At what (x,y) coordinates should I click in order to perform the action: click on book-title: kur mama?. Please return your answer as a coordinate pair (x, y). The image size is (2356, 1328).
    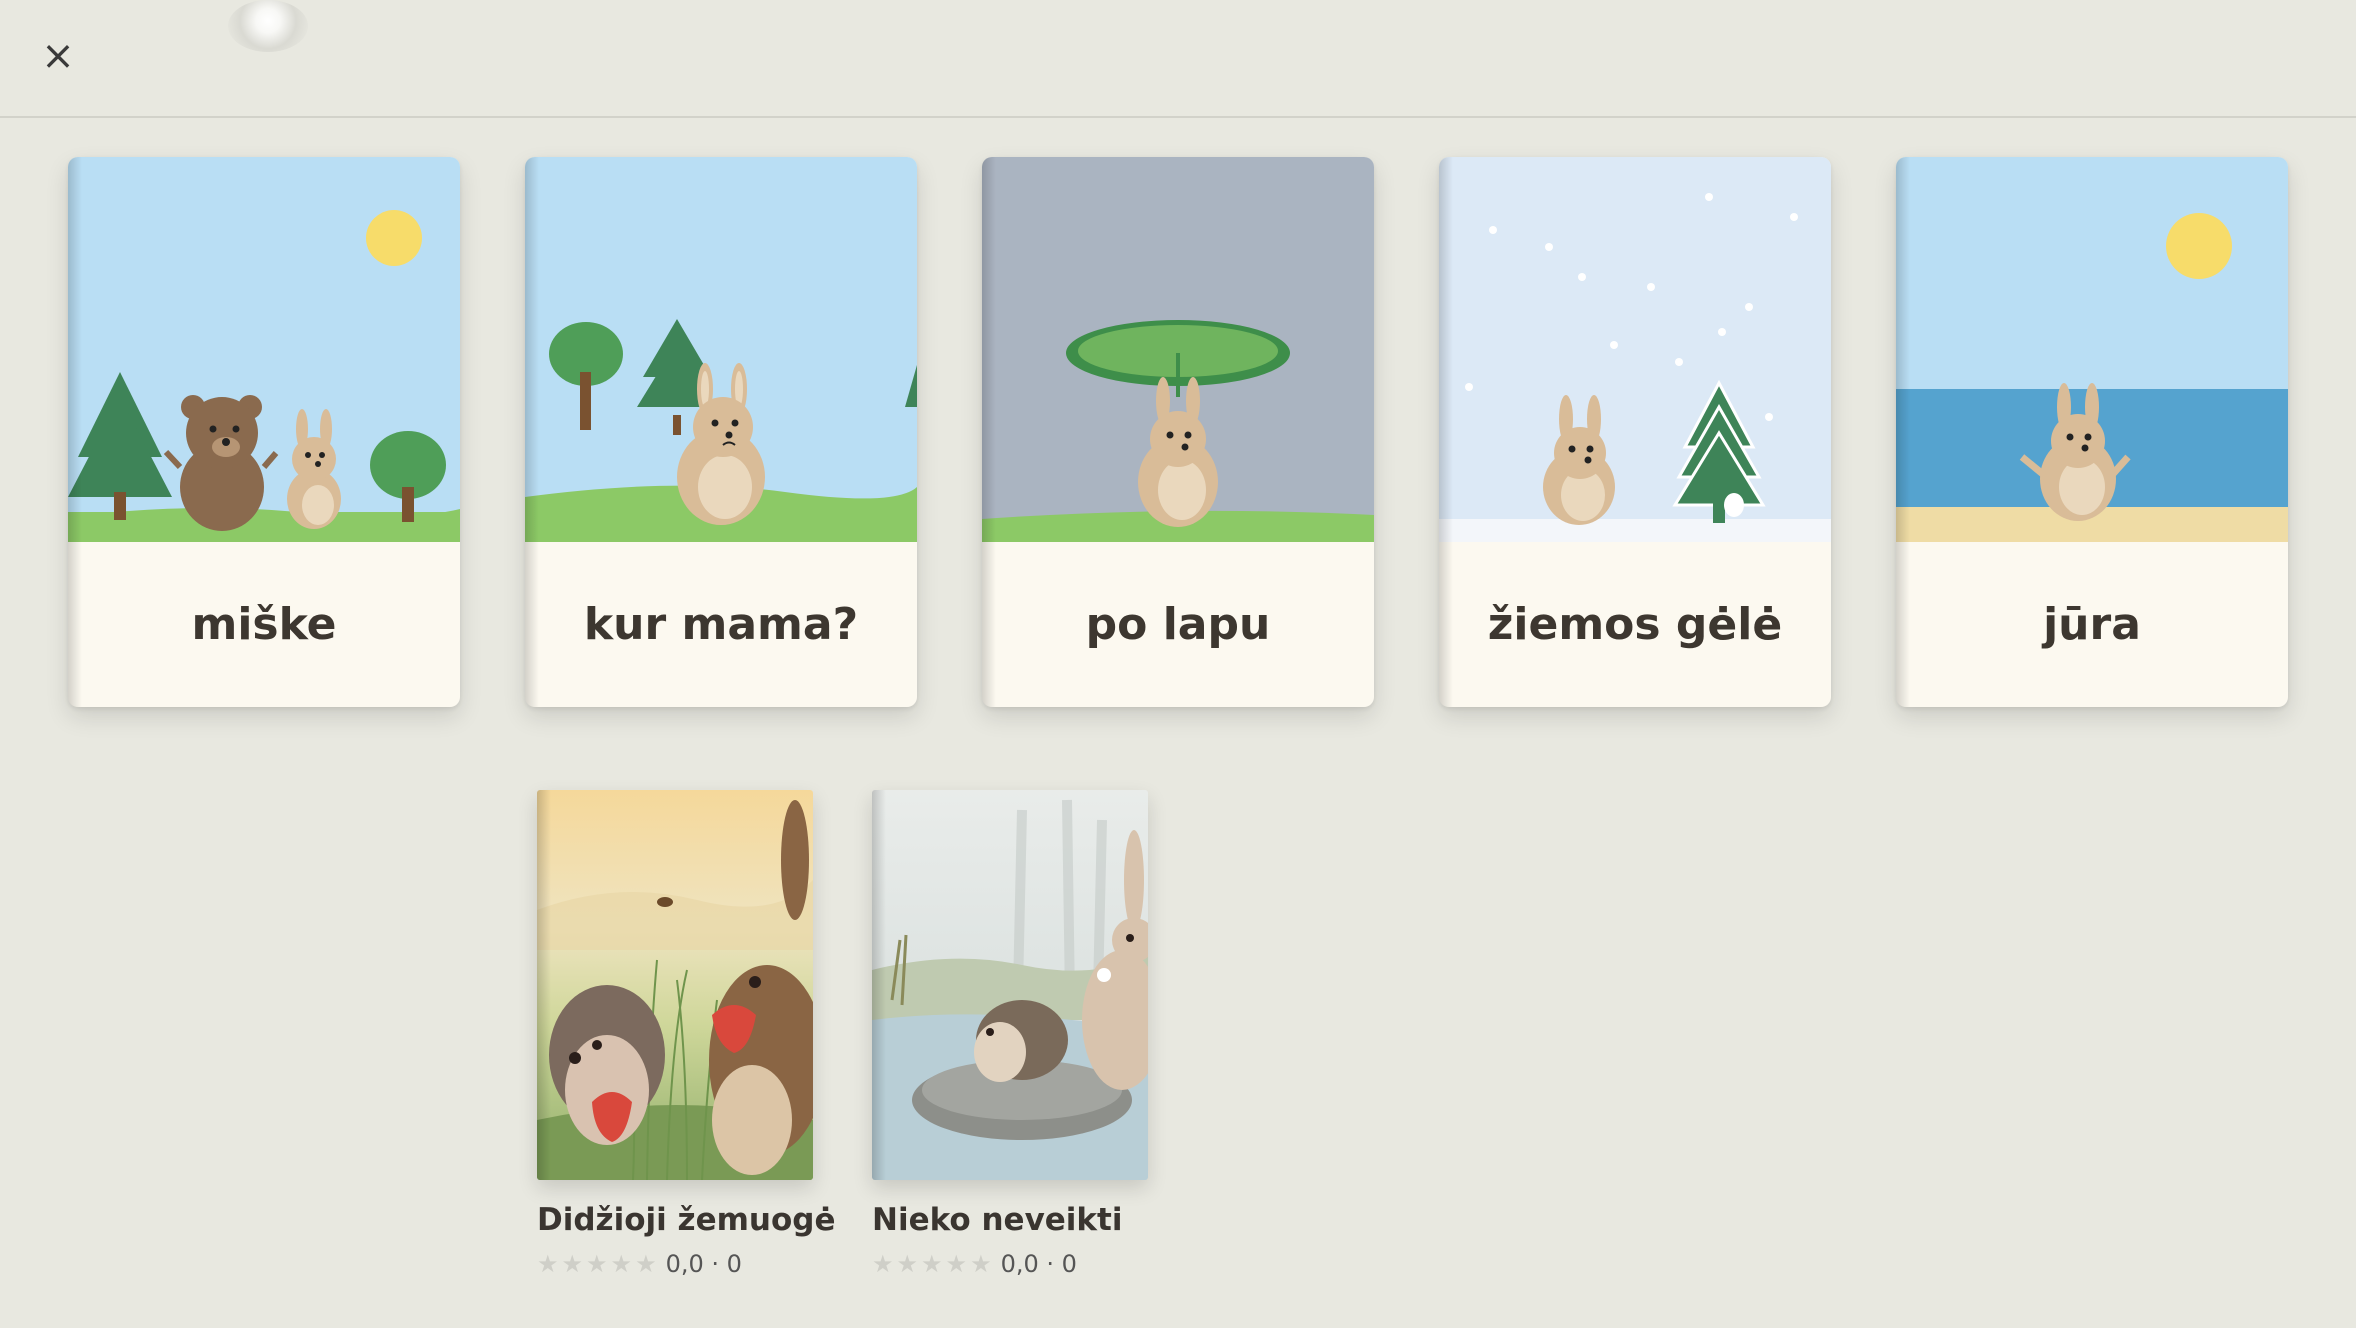
    Looking at the image, I should click on (721, 624).